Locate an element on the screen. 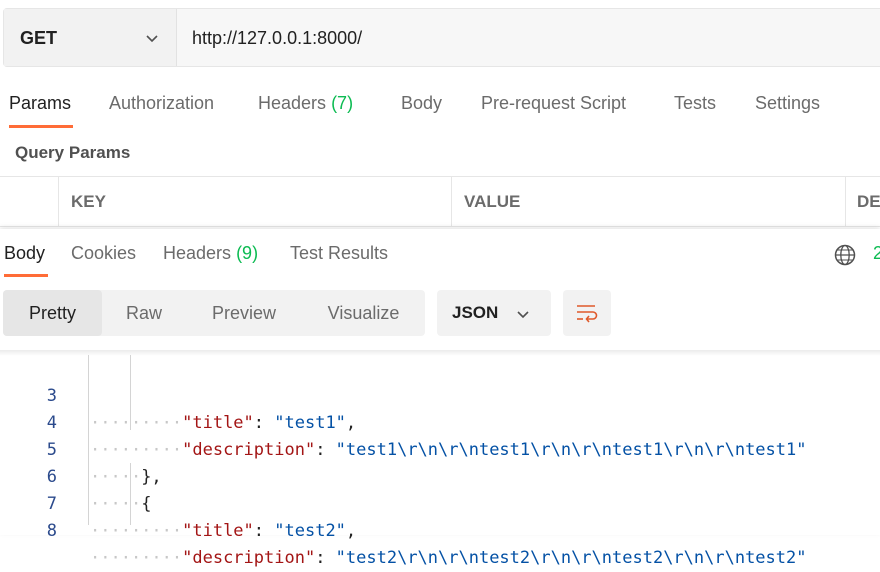 This screenshot has height=572, width=880. method-label: GET is located at coordinates (39, 38).